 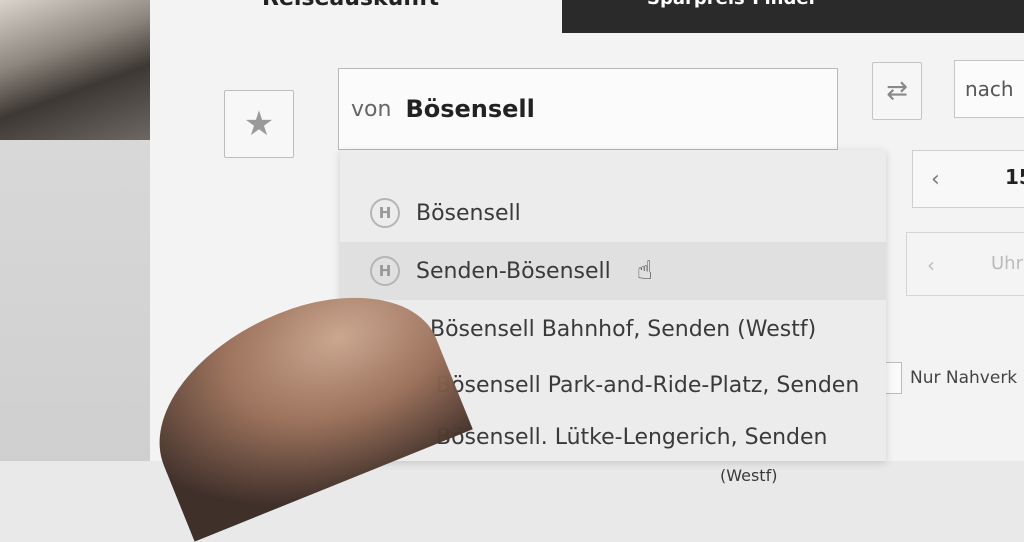 What do you see at coordinates (613, 213) in the screenshot?
I see `suggestion-item: H Bösensell` at bounding box center [613, 213].